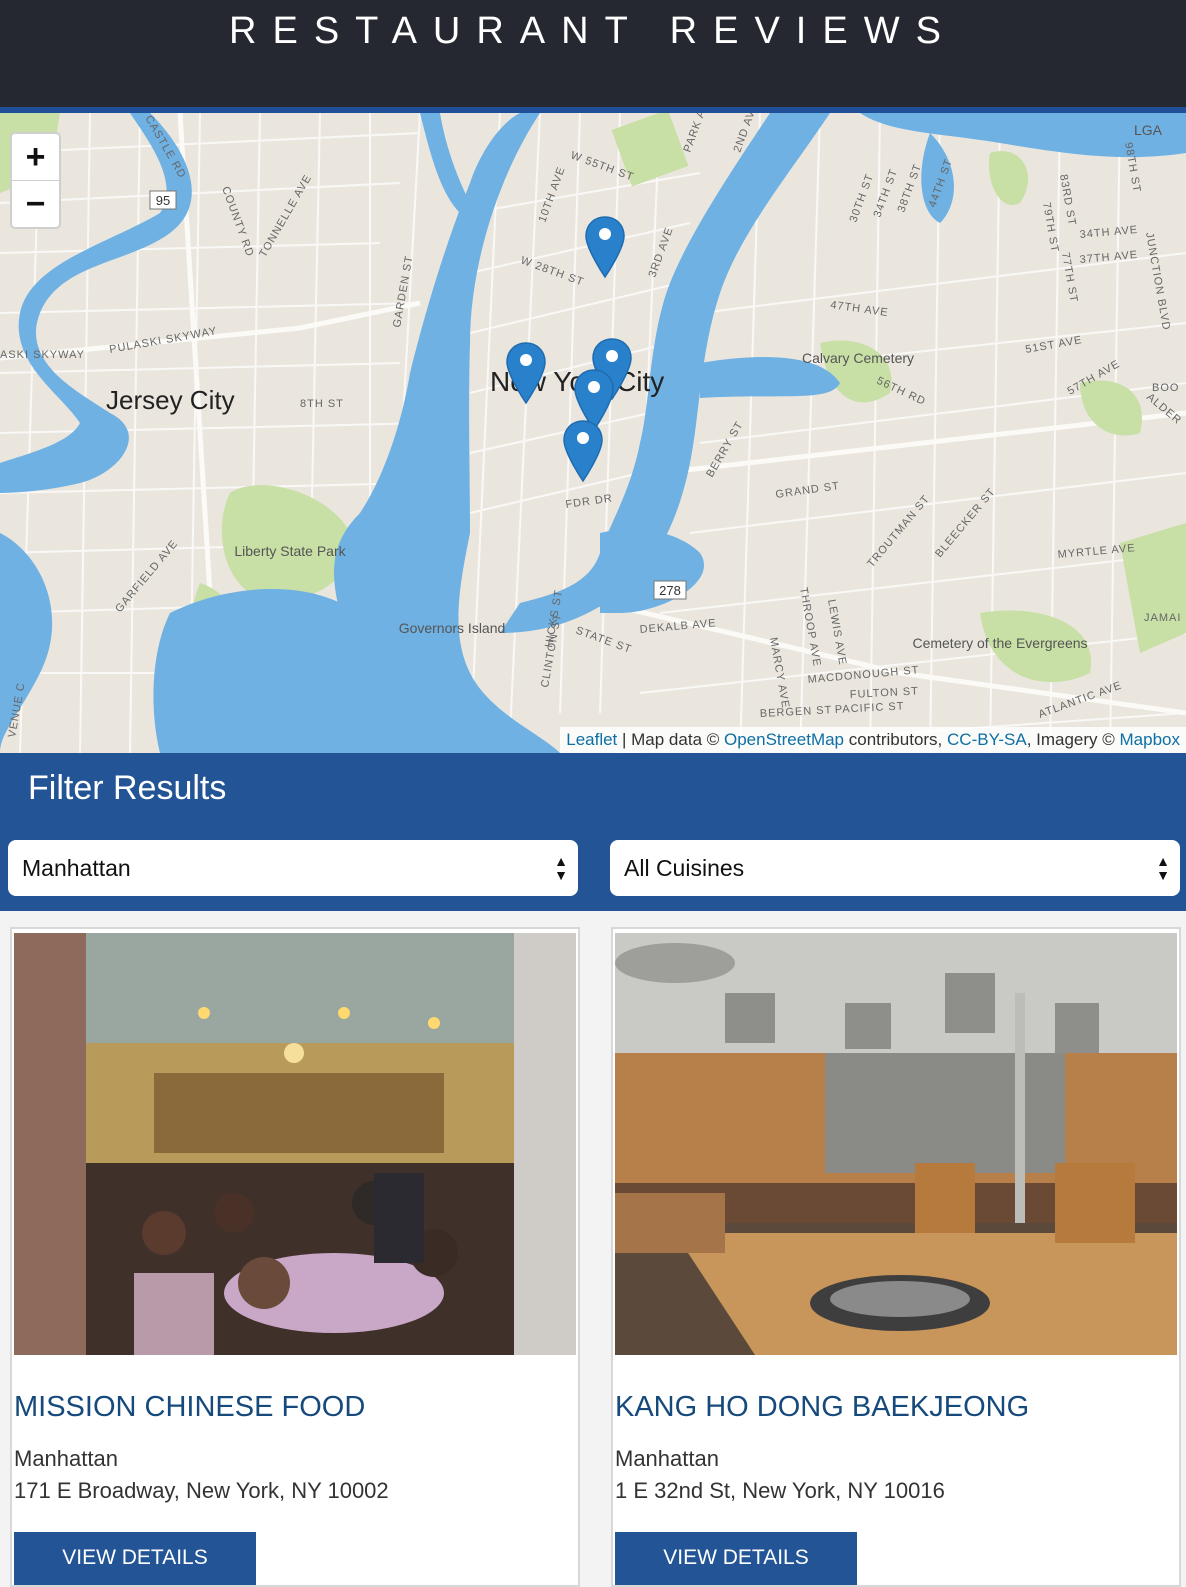 The height and width of the screenshot is (1587, 1186). I want to click on street-label: BOO, so click(1165, 388).